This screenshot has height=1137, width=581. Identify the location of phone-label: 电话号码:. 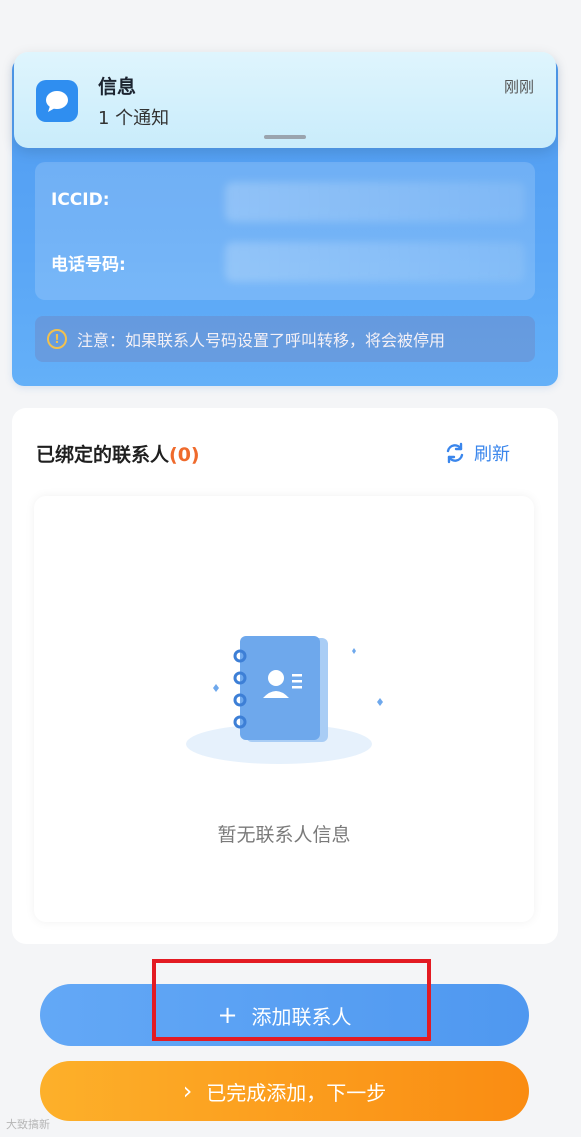
(88, 265).